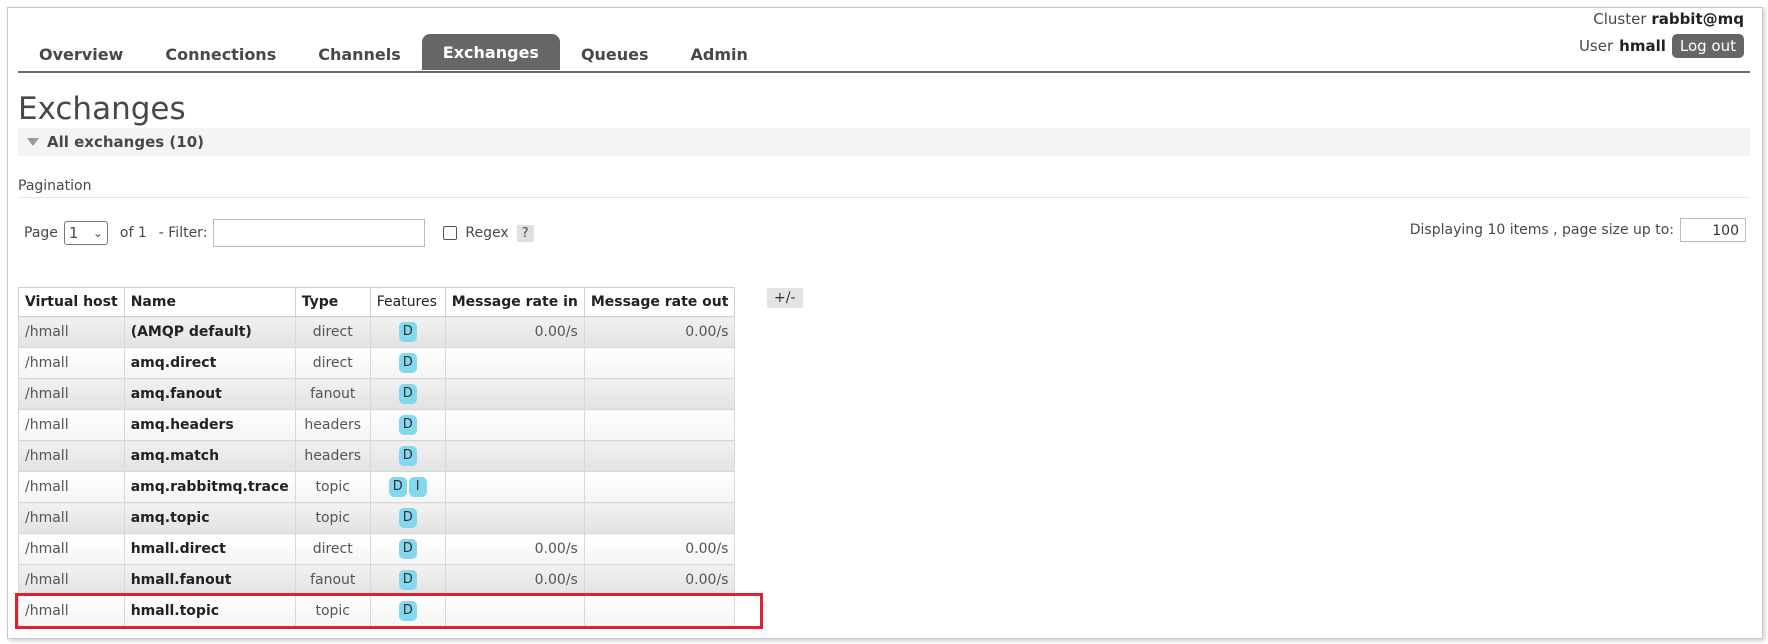 Image resolution: width=1768 pixels, height=644 pixels. Describe the element at coordinates (615, 55) in the screenshot. I see `tab-queues: Queues` at that location.